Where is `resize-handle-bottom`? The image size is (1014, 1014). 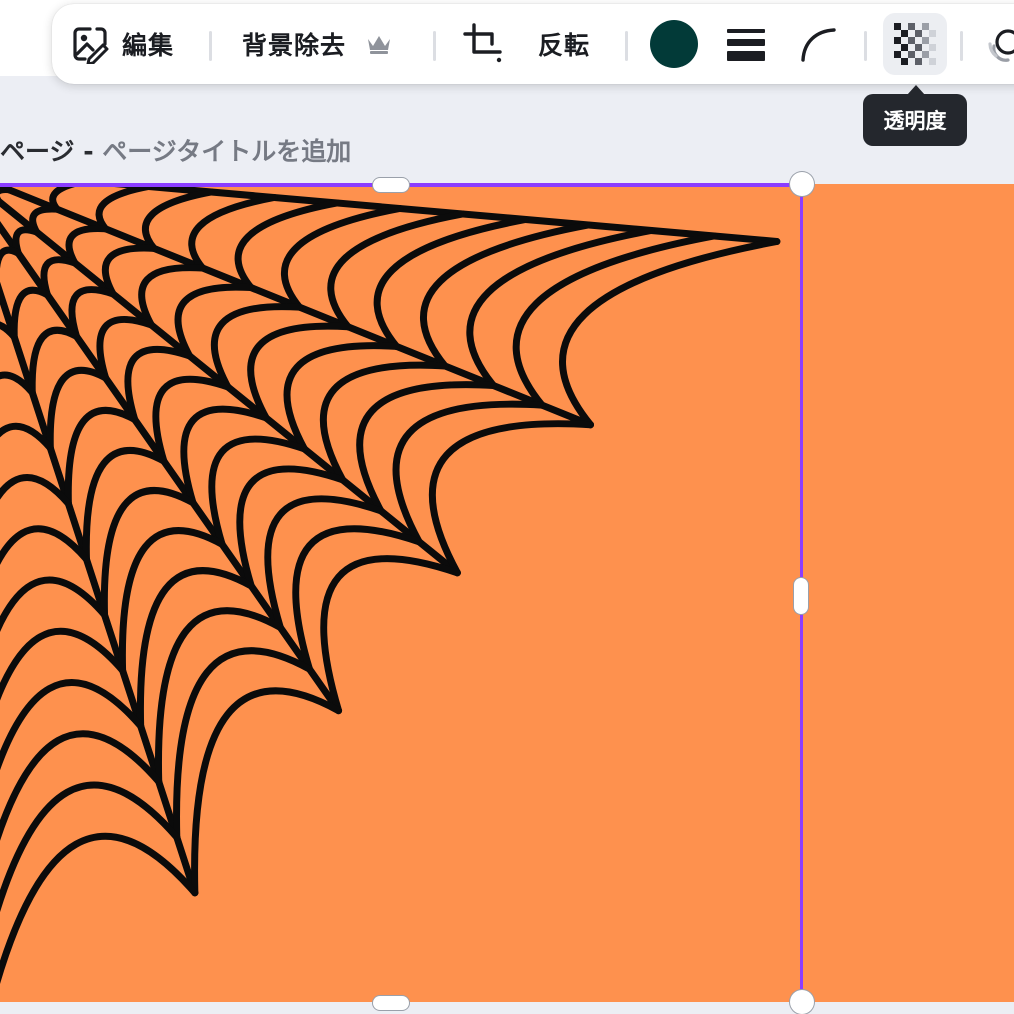
resize-handle-bottom is located at coordinates (391, 1003).